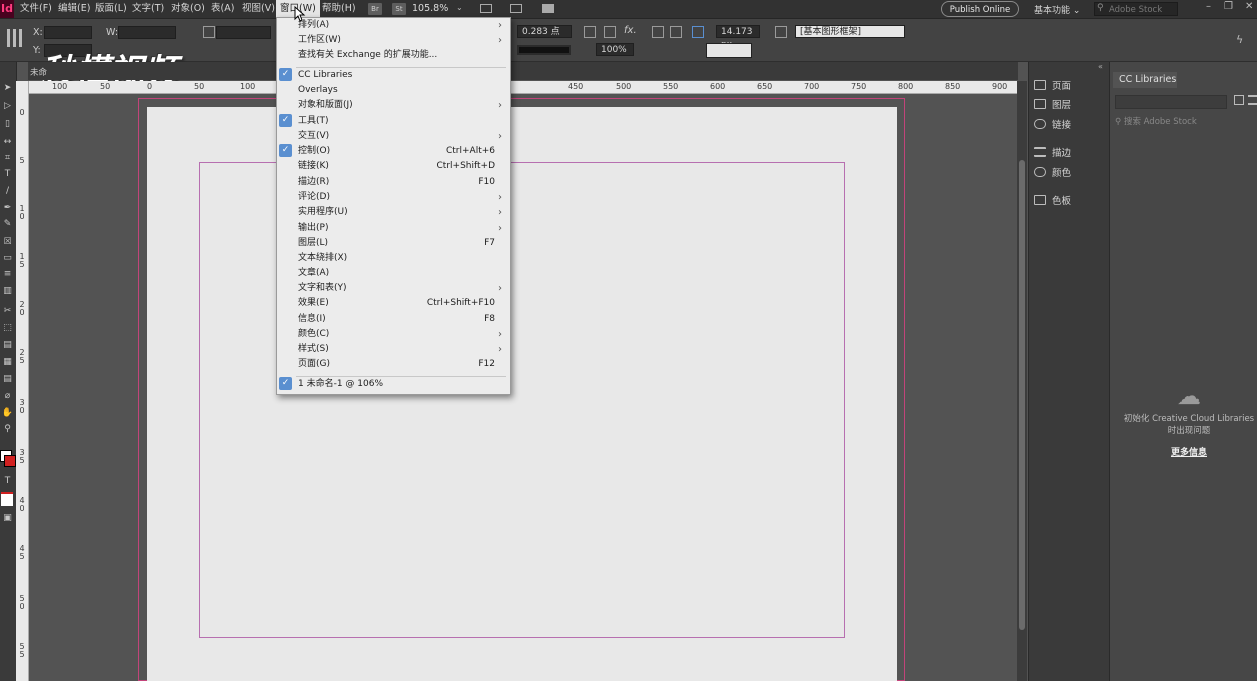 This screenshot has width=1257, height=681. I want to click on workspace-switcher: 基本功能 ⌄, so click(1057, 9).